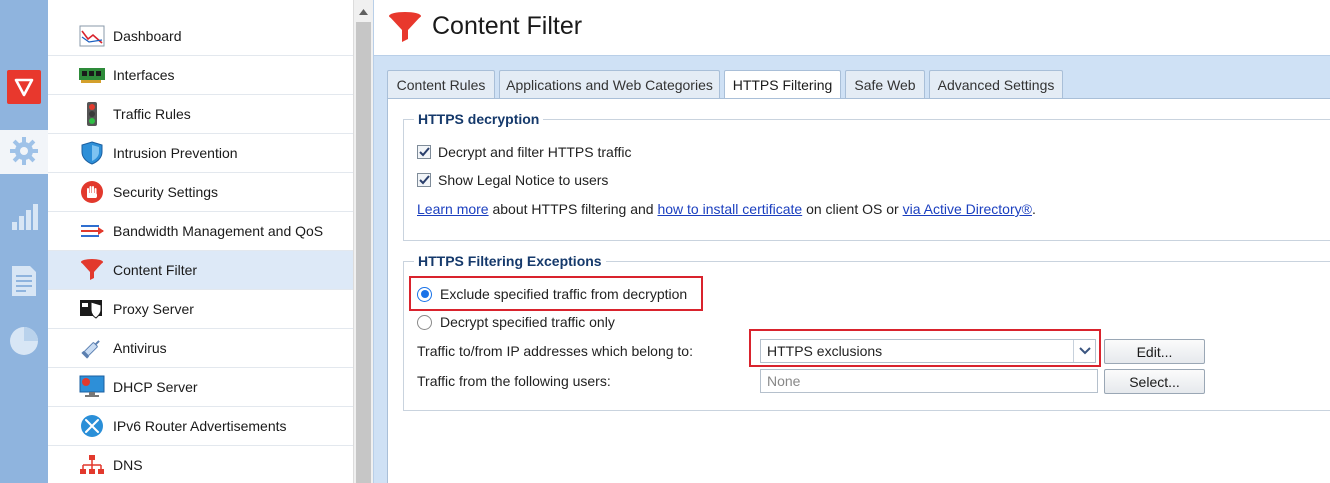 This screenshot has width=1330, height=483. I want to click on tab-content-rules: Content Rules, so click(441, 84).